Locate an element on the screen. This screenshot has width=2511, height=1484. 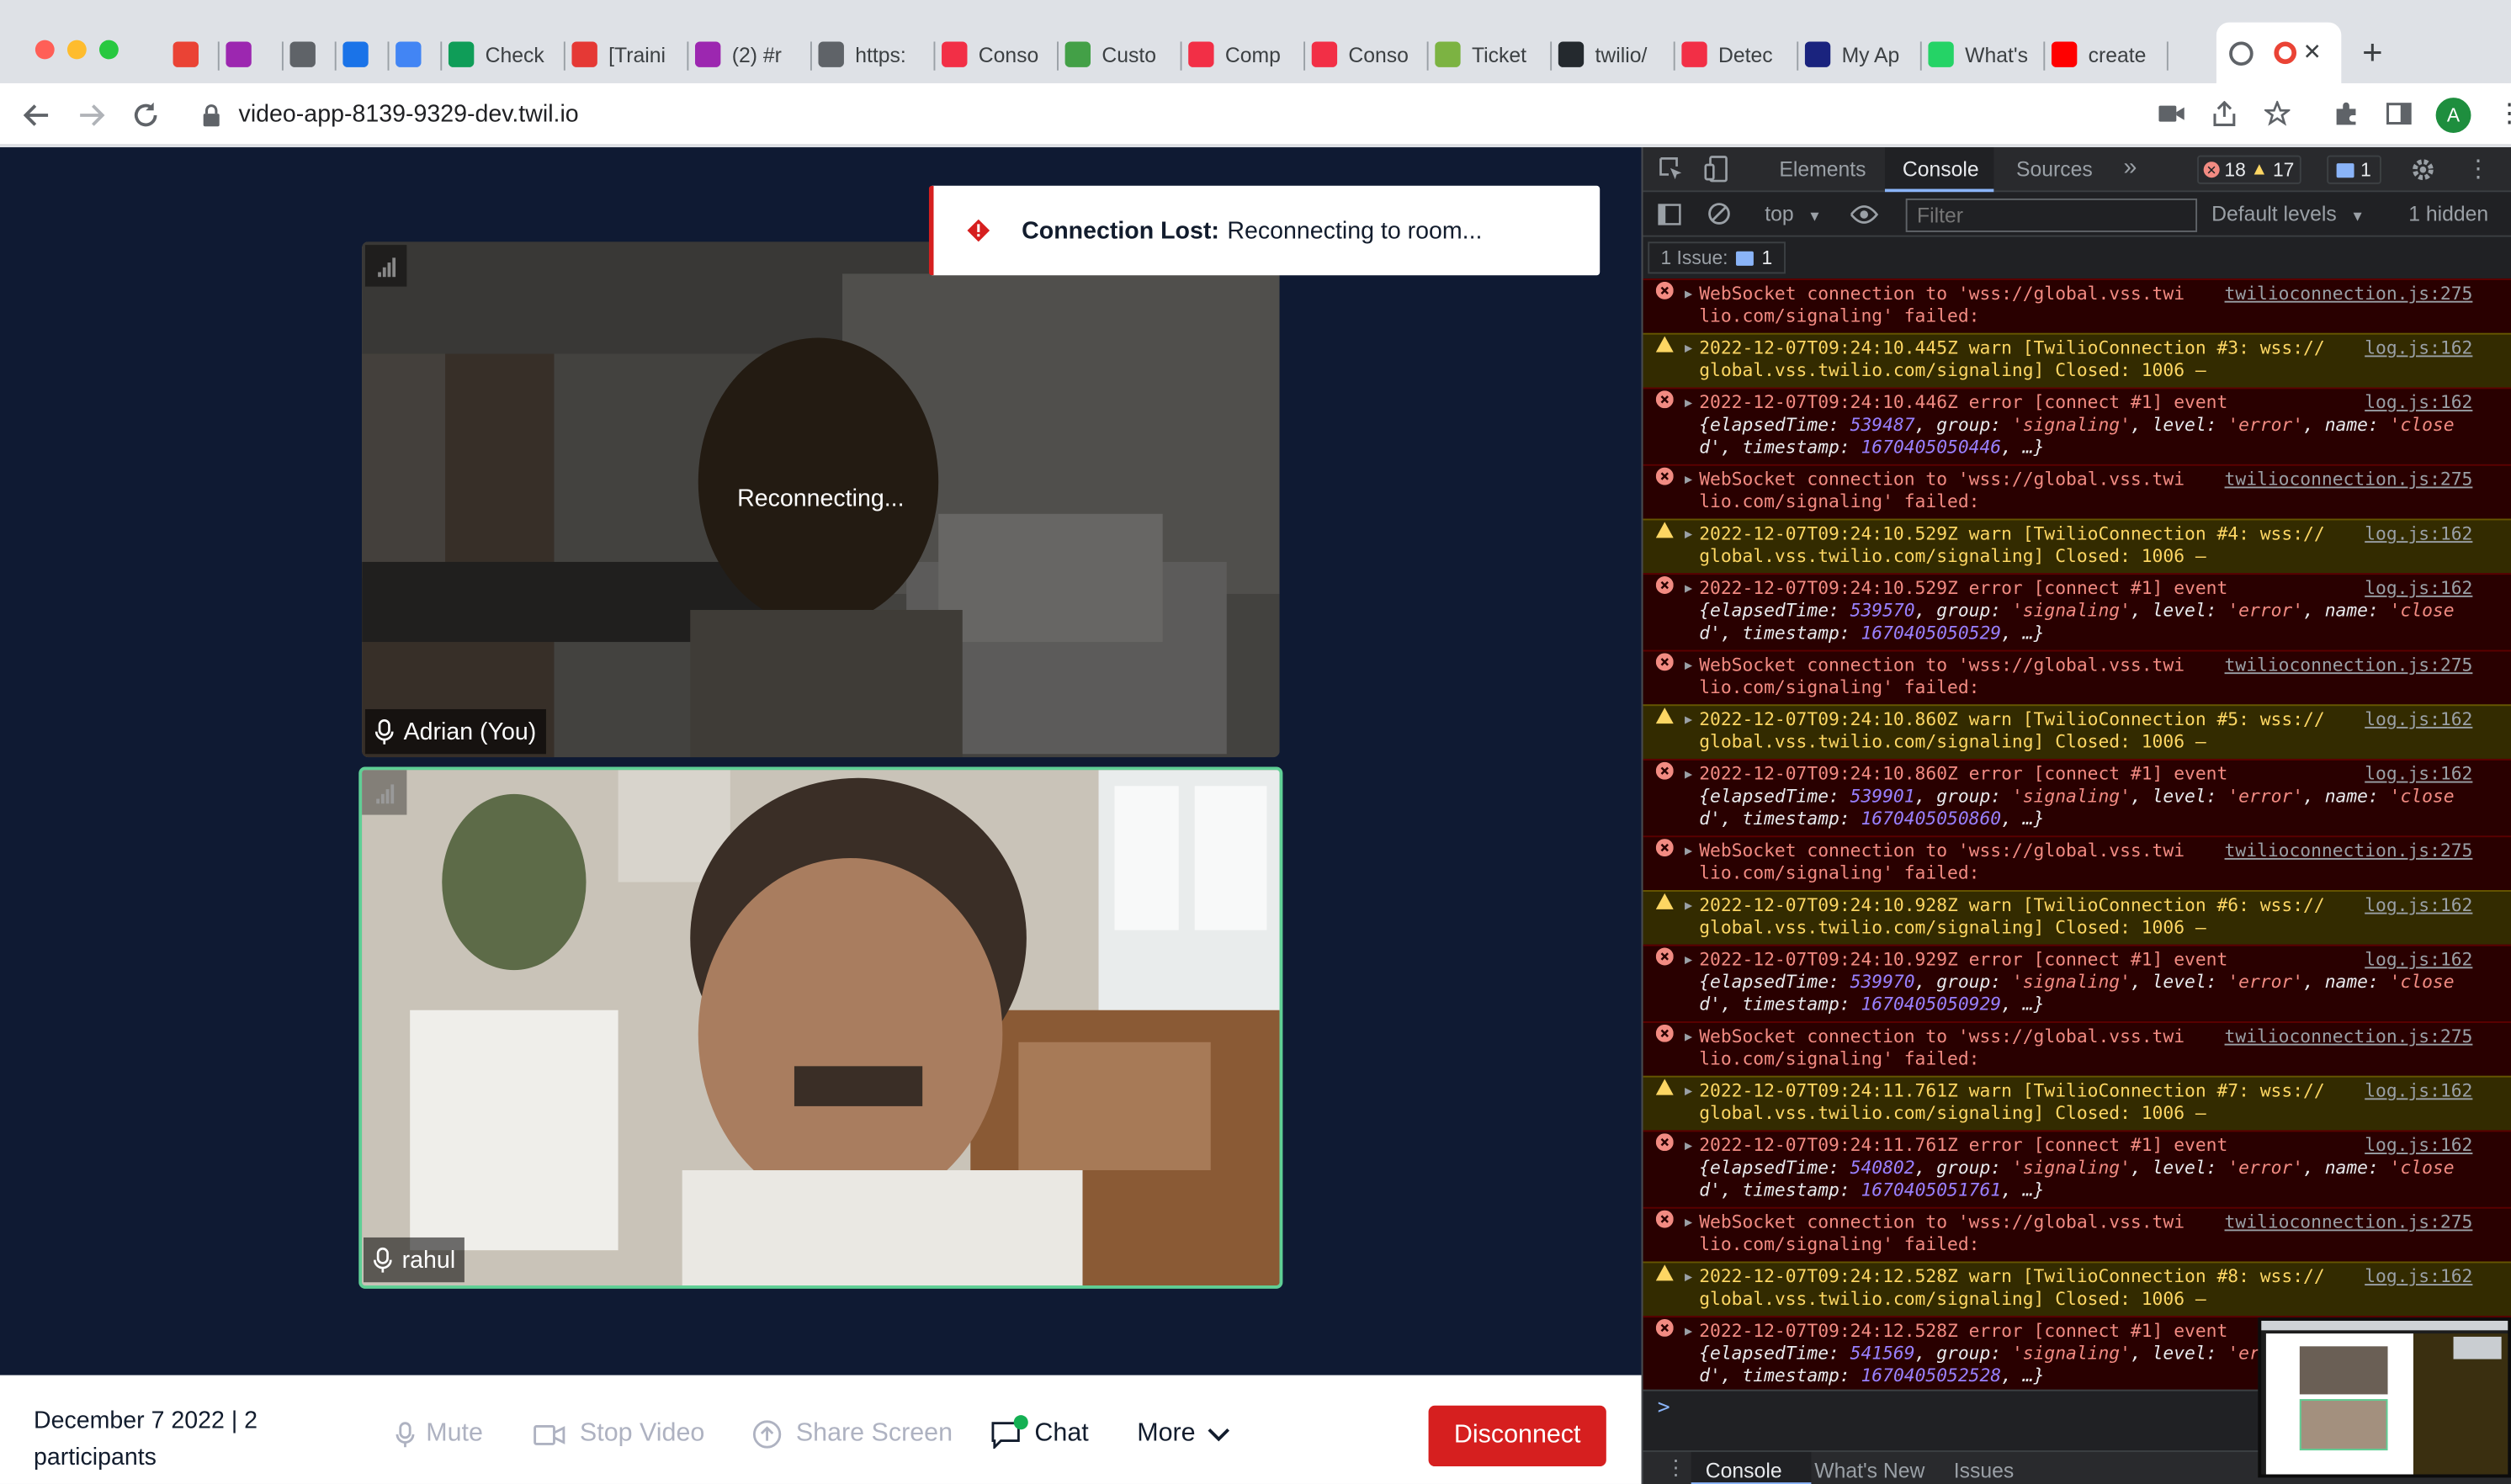
tab-18: create is located at coordinates (2106, 54).